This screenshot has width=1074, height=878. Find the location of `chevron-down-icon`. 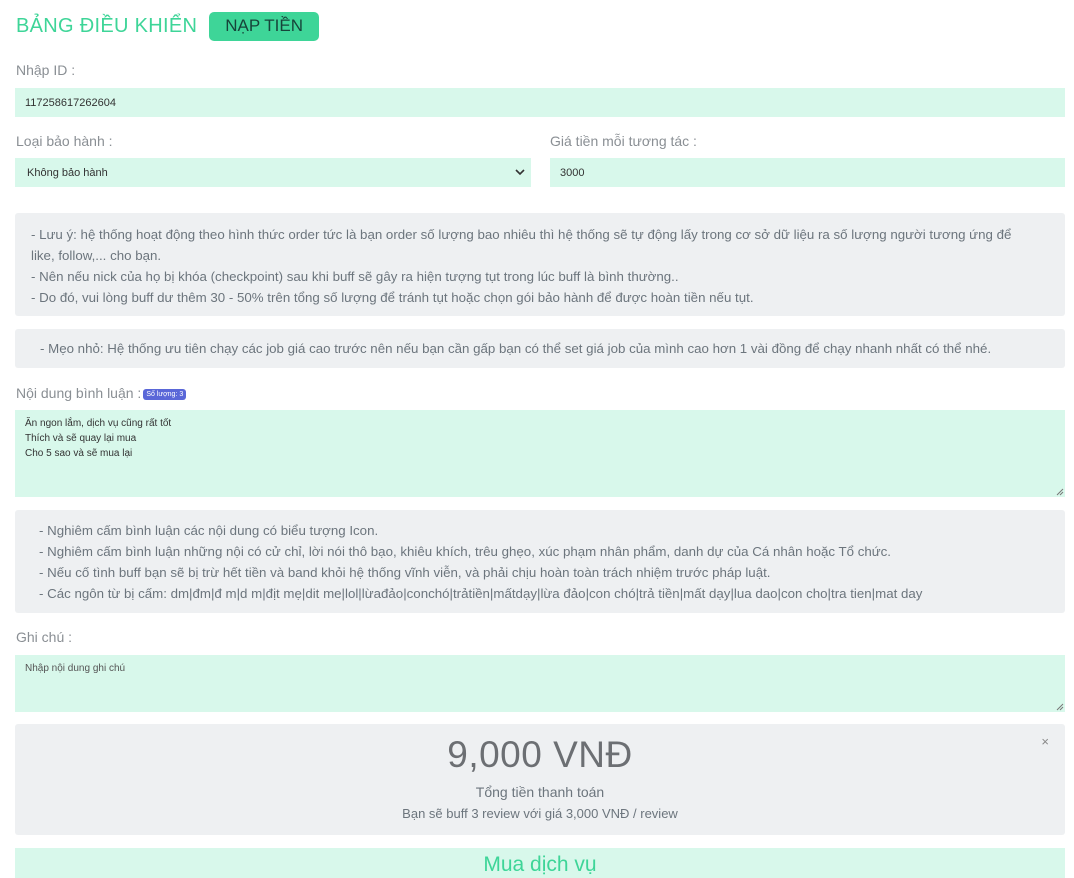

chevron-down-icon is located at coordinates (520, 172).